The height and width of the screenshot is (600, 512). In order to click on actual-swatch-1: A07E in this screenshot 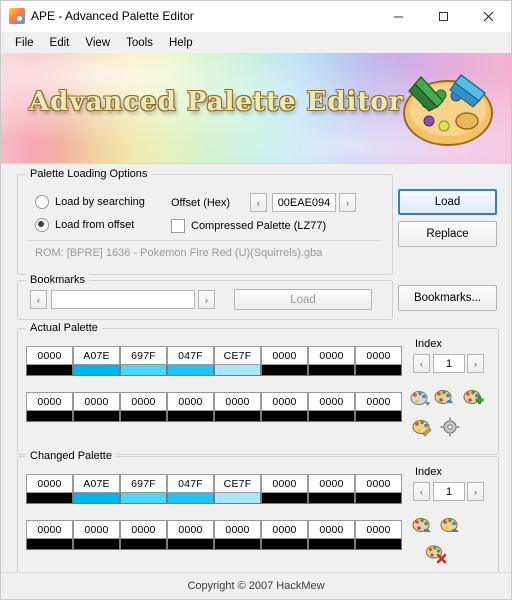, I will do `click(96, 361)`.